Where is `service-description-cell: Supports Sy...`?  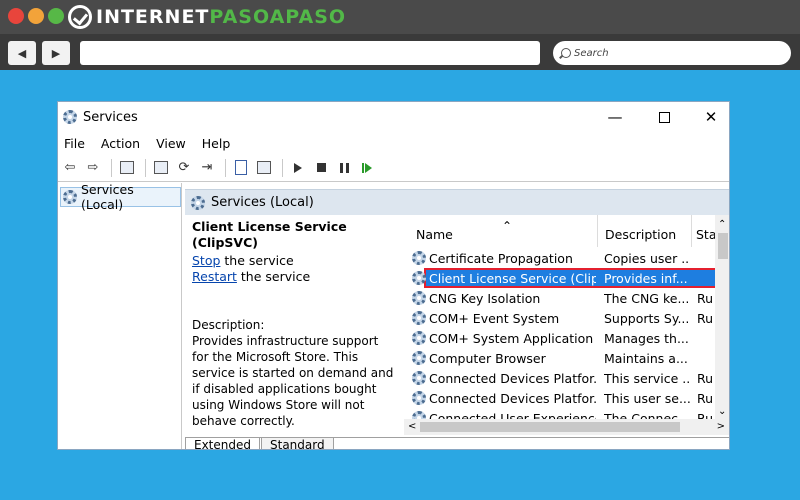
service-description-cell: Supports Sy... is located at coordinates (647, 318).